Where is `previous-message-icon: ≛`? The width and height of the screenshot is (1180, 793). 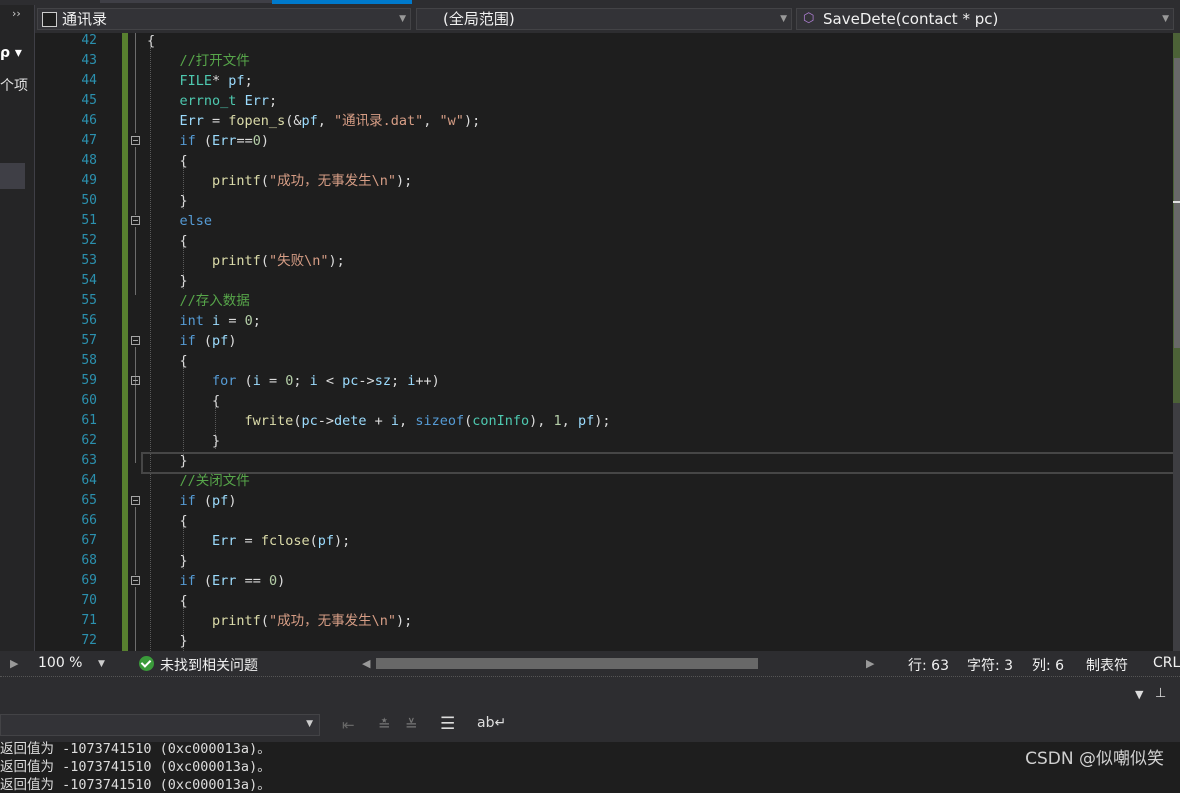
previous-message-icon: ≛ is located at coordinates (384, 725).